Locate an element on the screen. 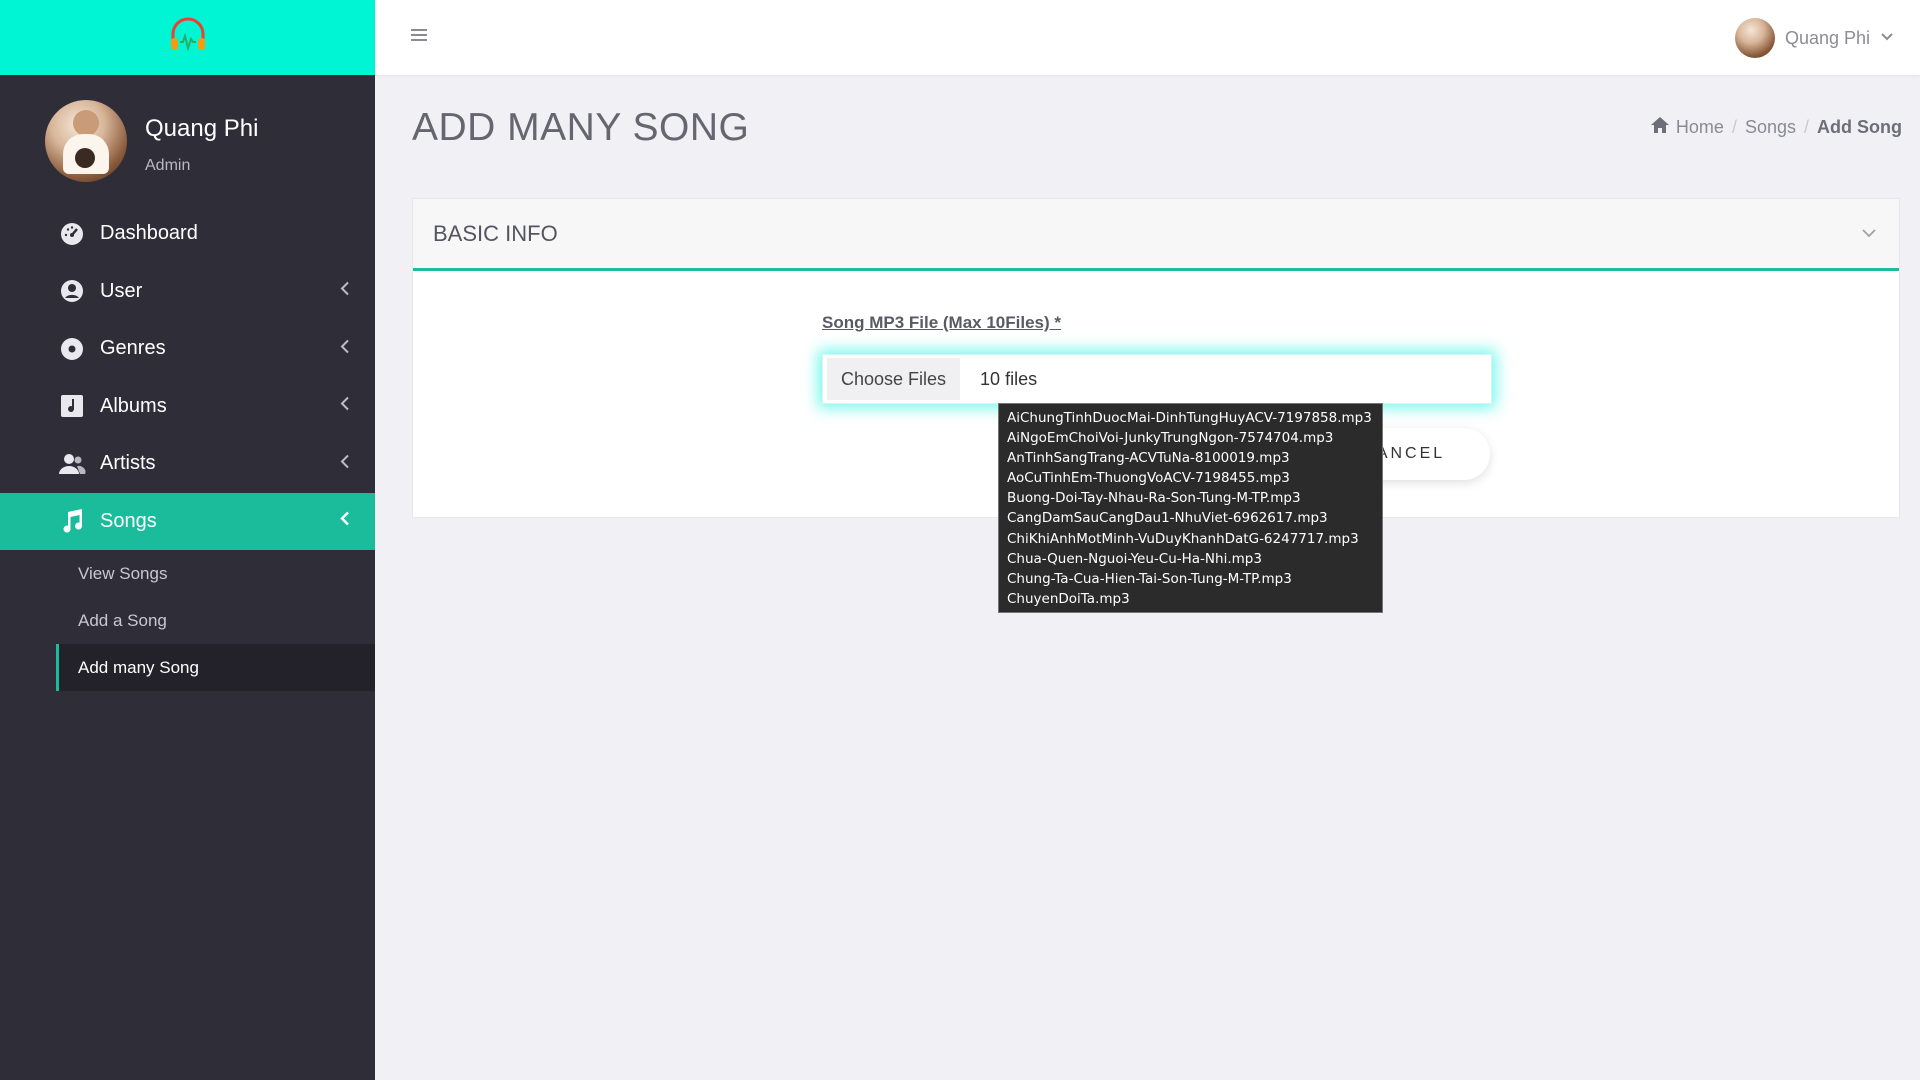  sidebar-item-label: Dashboard is located at coordinates (149, 233).